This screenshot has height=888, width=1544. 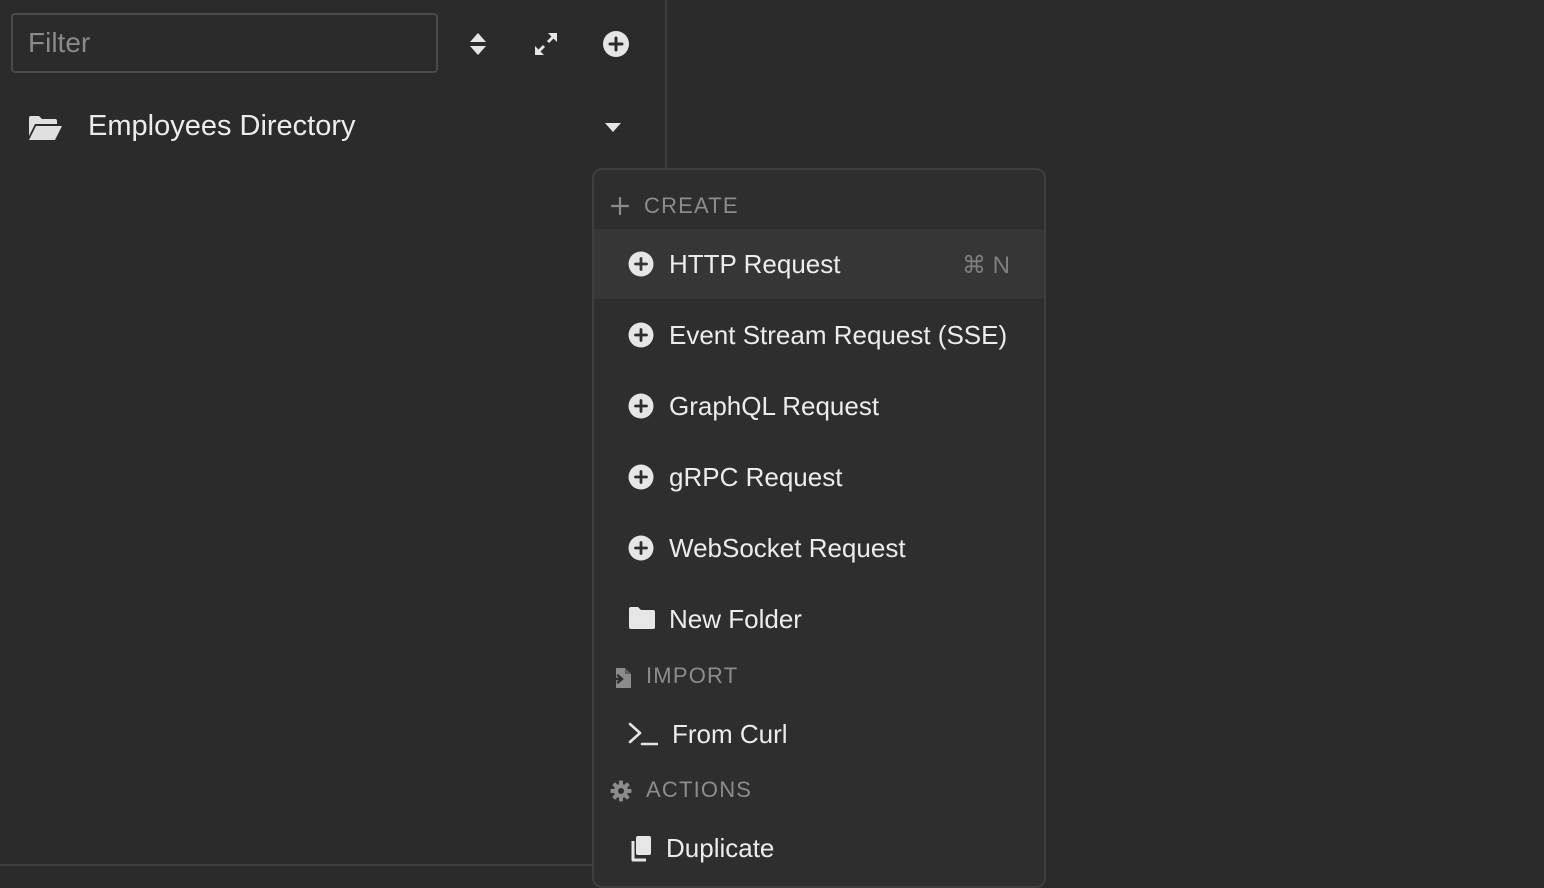 I want to click on add-button, so click(x=616, y=44).